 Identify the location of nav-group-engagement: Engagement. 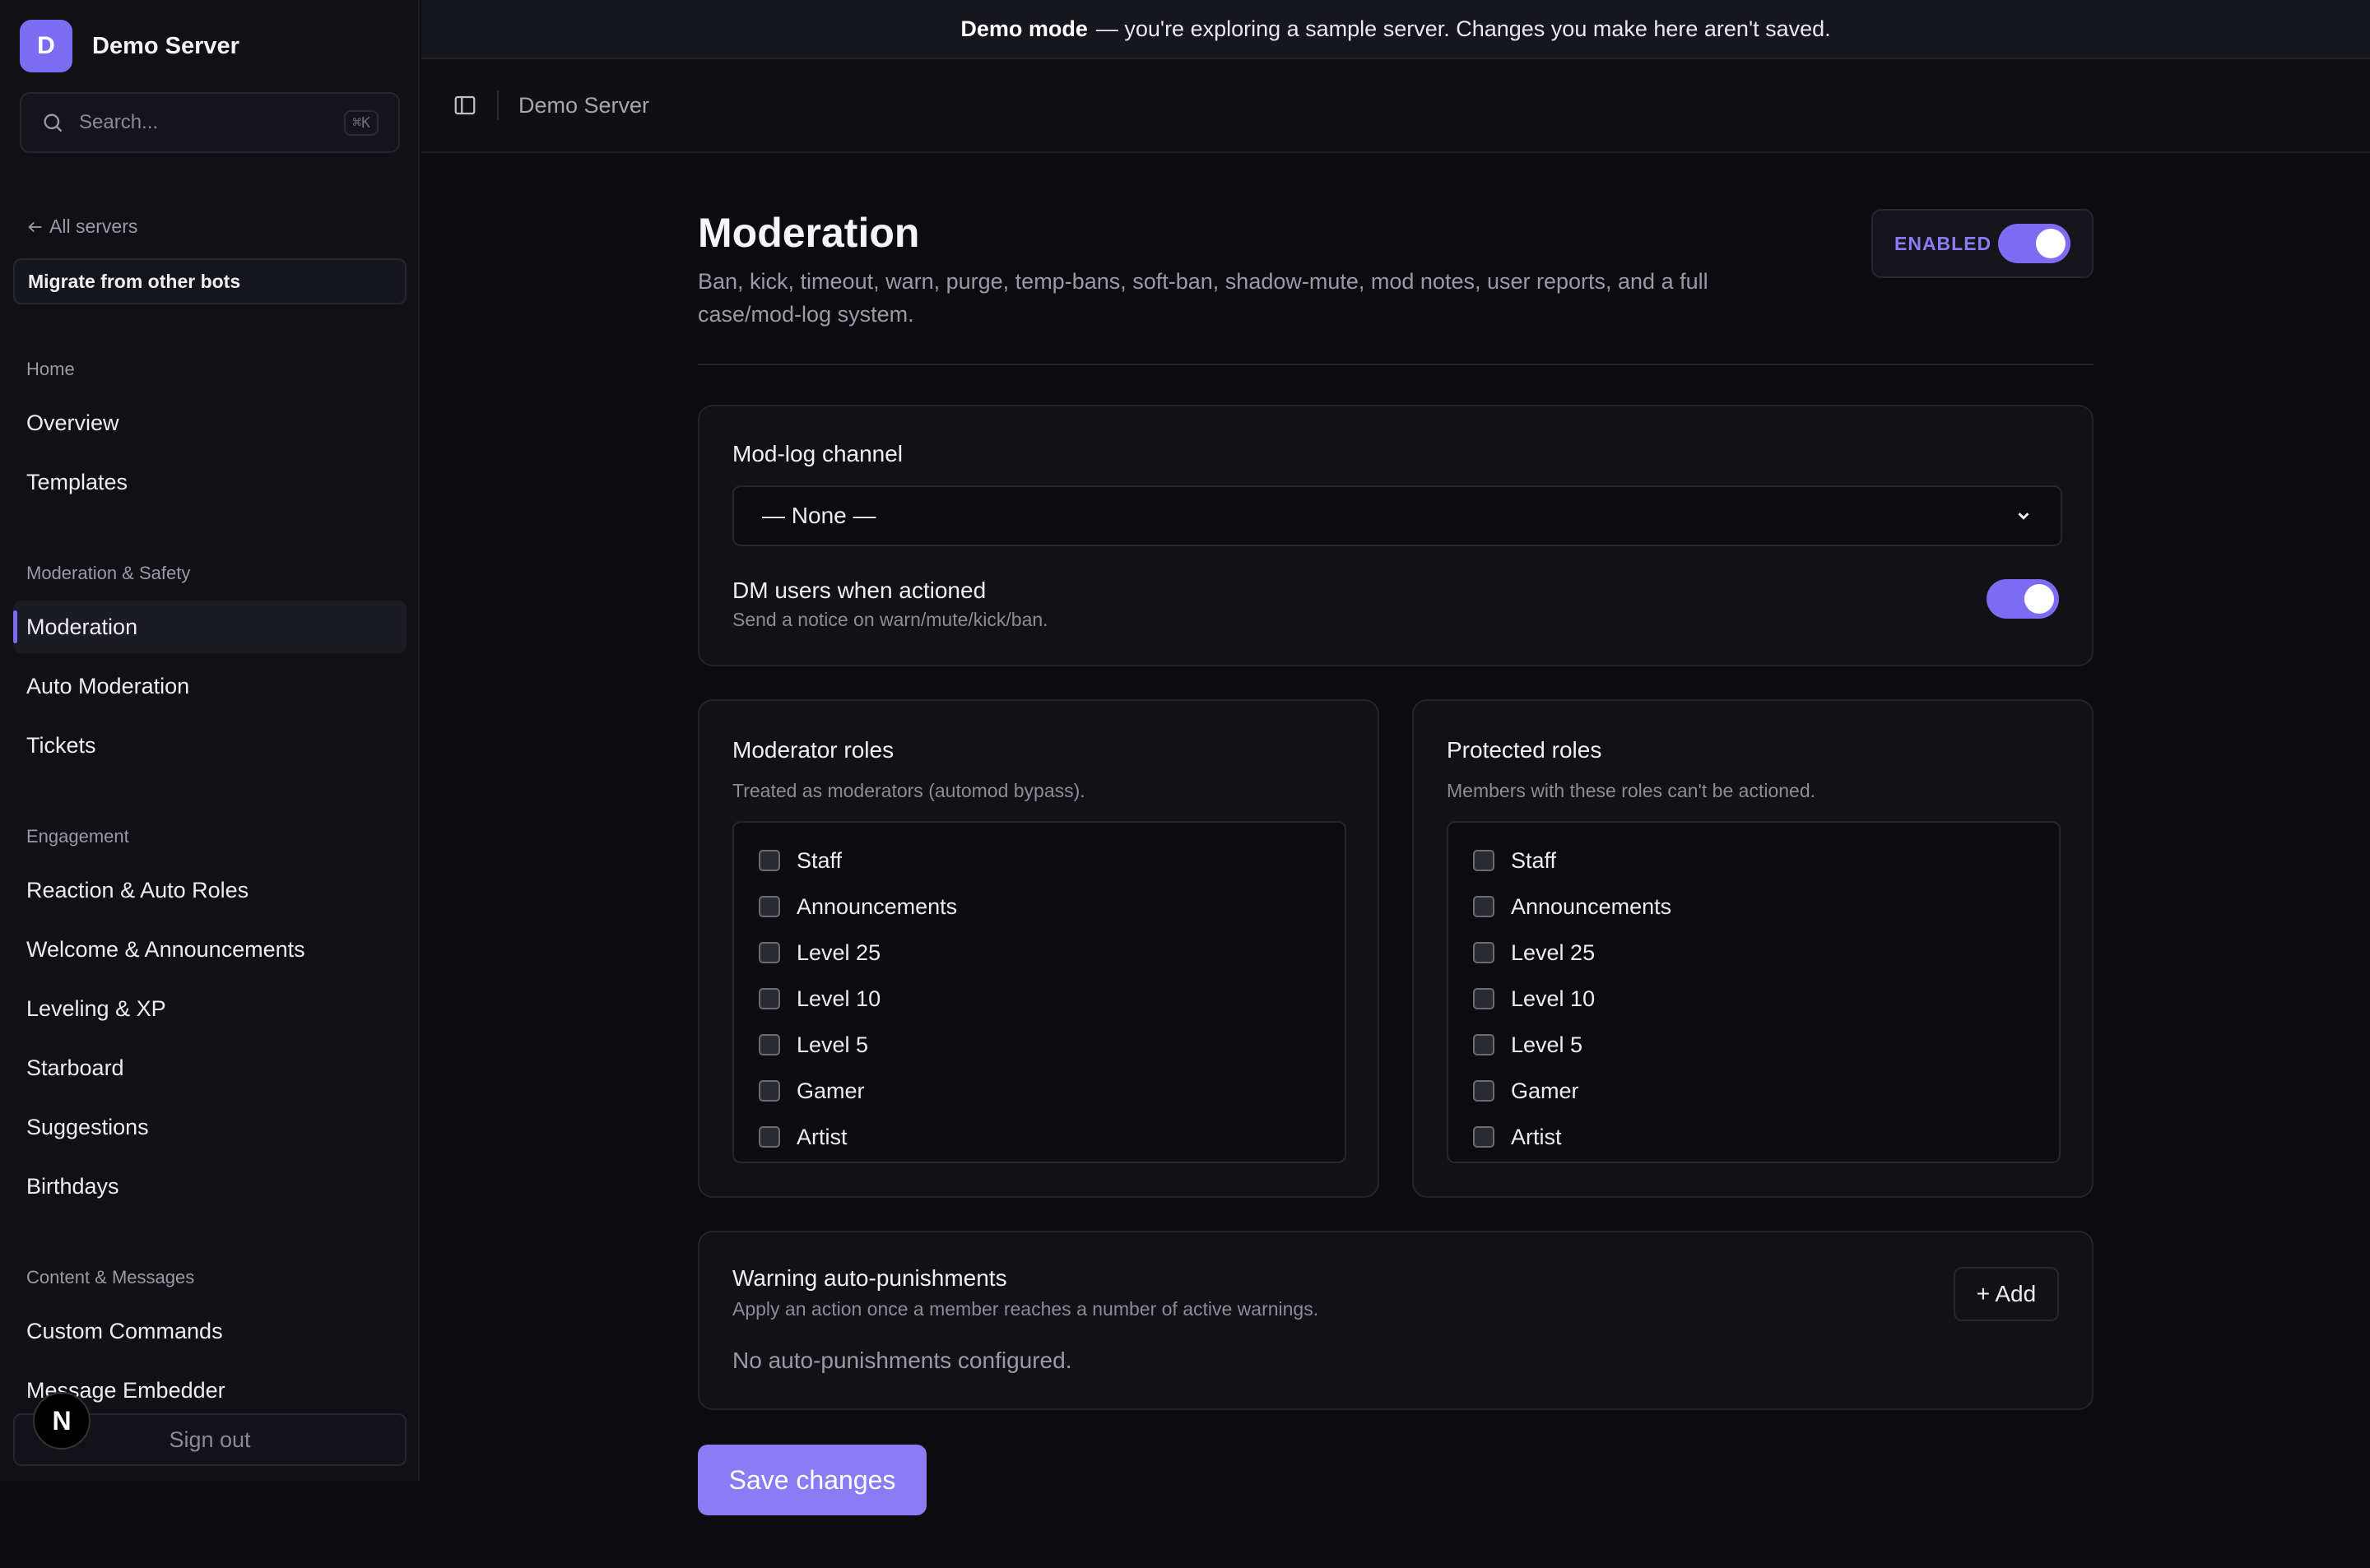
(77, 836).